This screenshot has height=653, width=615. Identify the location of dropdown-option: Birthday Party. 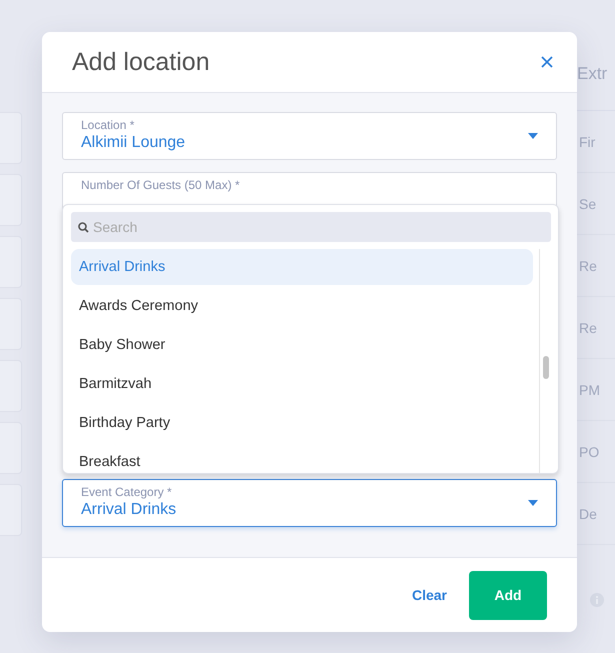
(302, 423).